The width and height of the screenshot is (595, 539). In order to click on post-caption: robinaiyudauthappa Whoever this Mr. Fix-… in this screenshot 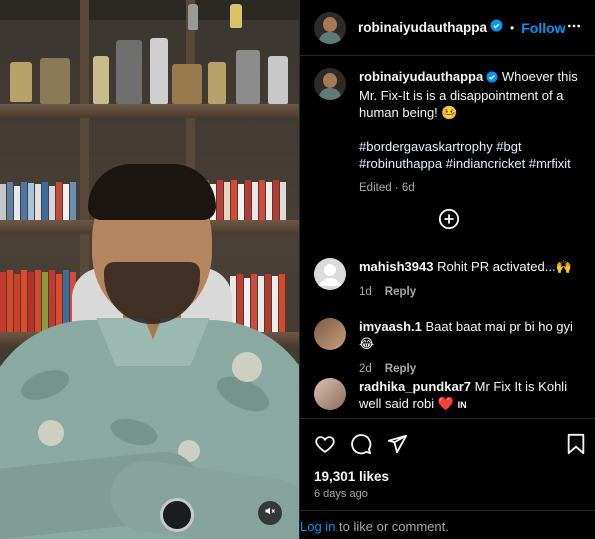, I will do `click(450, 132)`.